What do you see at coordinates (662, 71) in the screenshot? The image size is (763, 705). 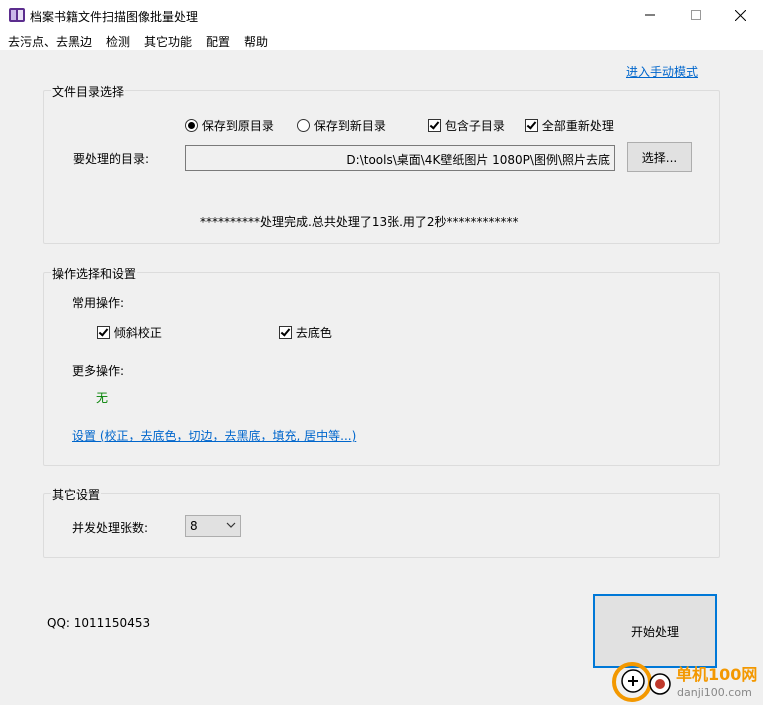 I see `manual-mode-link: 进入手动模式` at bounding box center [662, 71].